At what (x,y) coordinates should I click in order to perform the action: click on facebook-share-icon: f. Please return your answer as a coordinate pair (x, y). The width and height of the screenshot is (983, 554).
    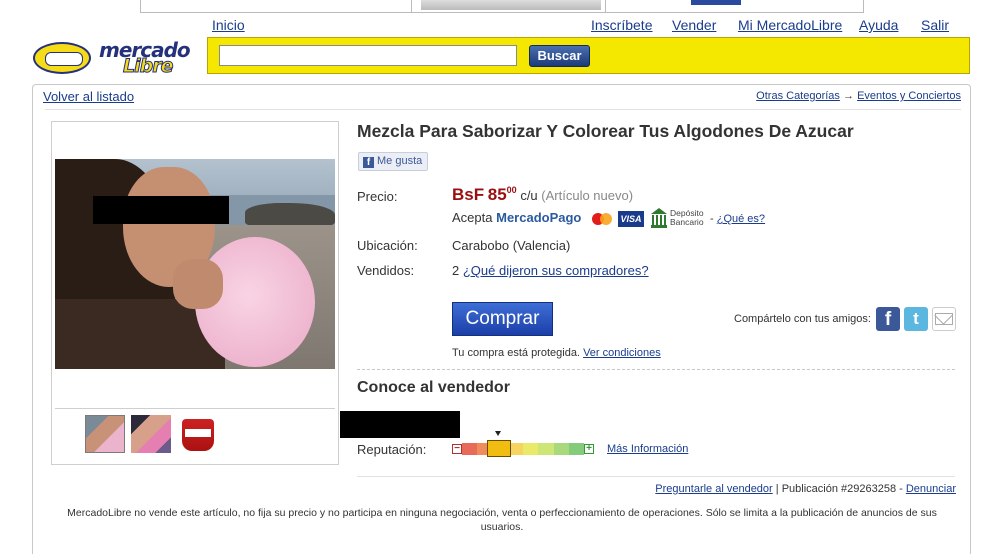
    Looking at the image, I should click on (888, 319).